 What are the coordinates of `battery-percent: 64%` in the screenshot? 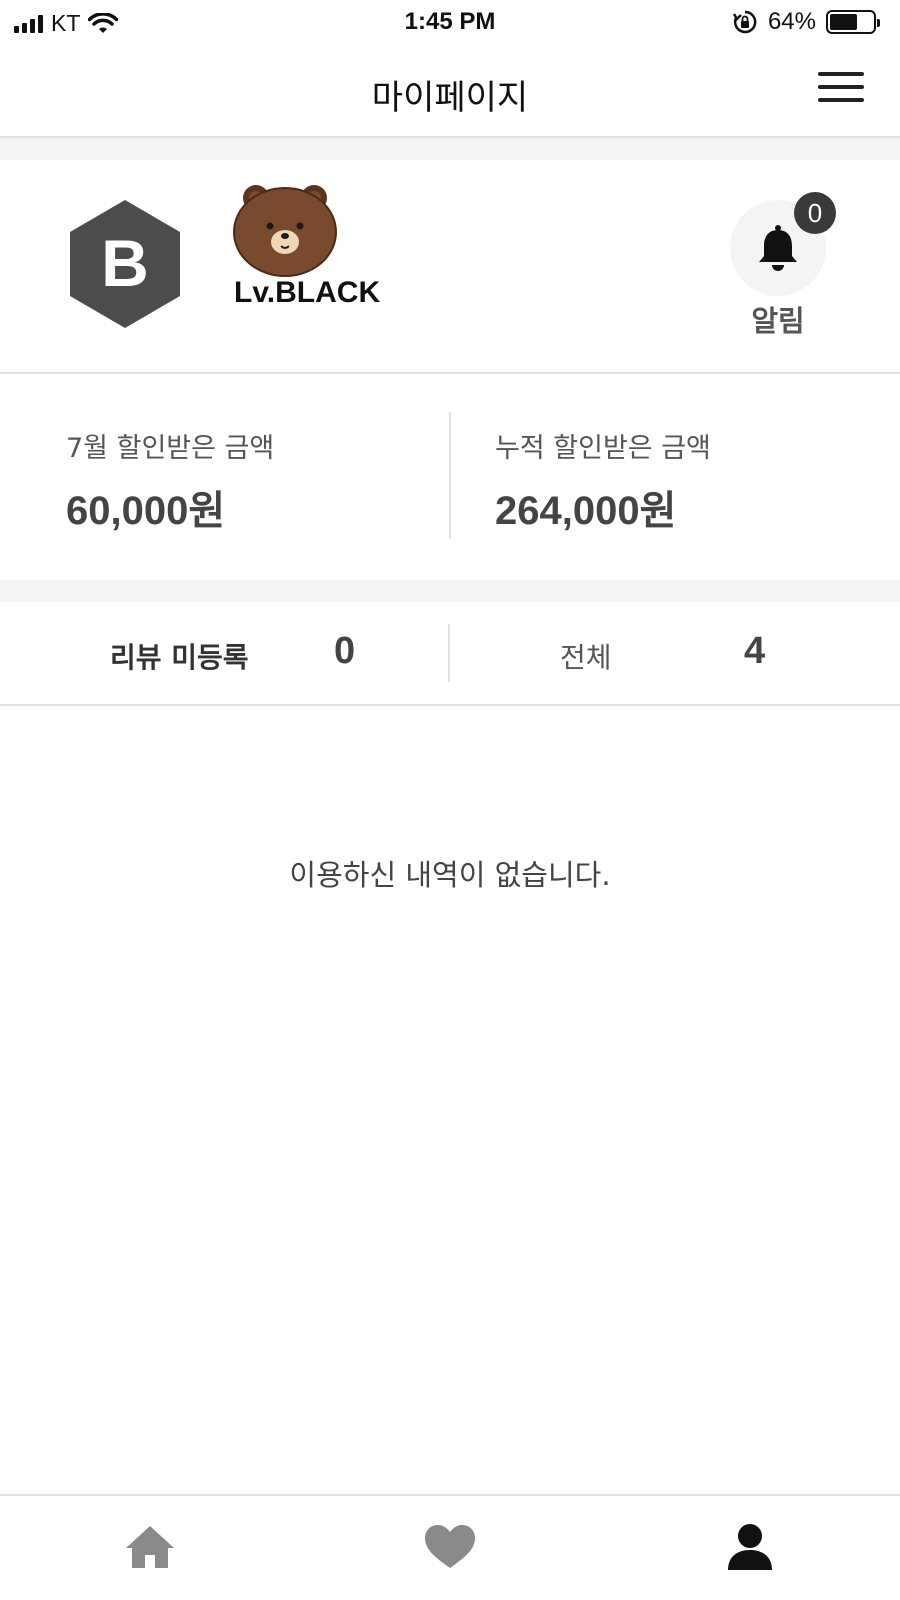 It's located at (791, 21).